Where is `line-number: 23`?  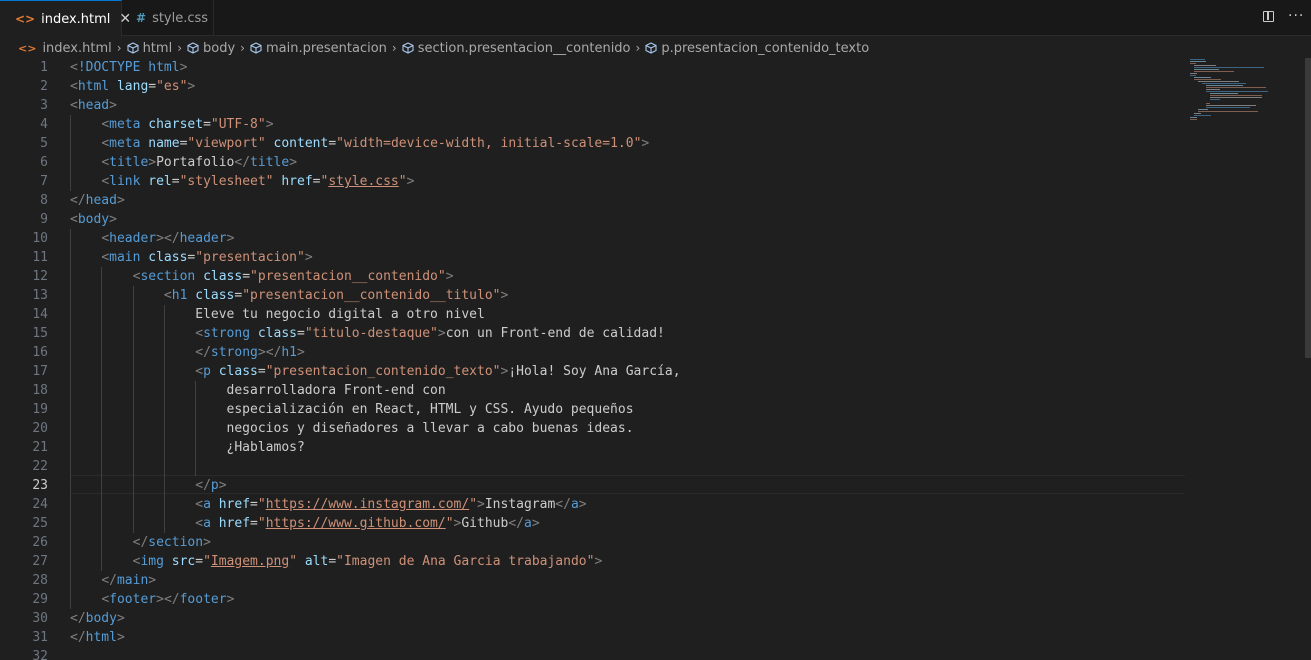
line-number: 23 is located at coordinates (40, 485).